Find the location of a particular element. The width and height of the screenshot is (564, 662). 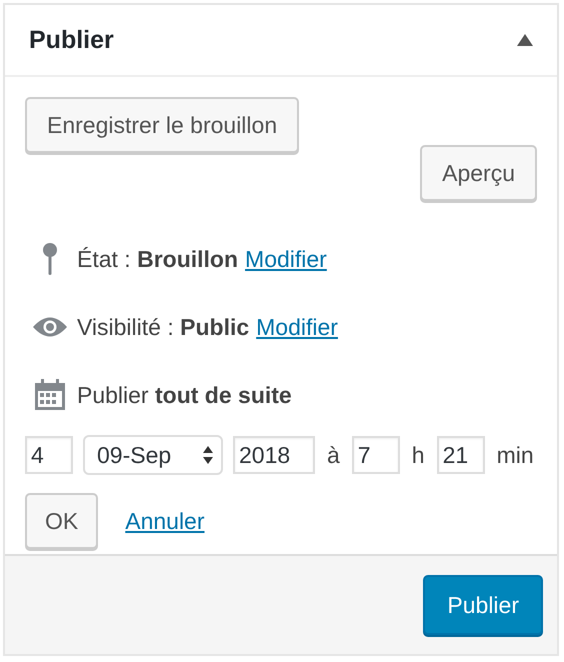

misc-label: Publier tout de suite is located at coordinates (184, 395).